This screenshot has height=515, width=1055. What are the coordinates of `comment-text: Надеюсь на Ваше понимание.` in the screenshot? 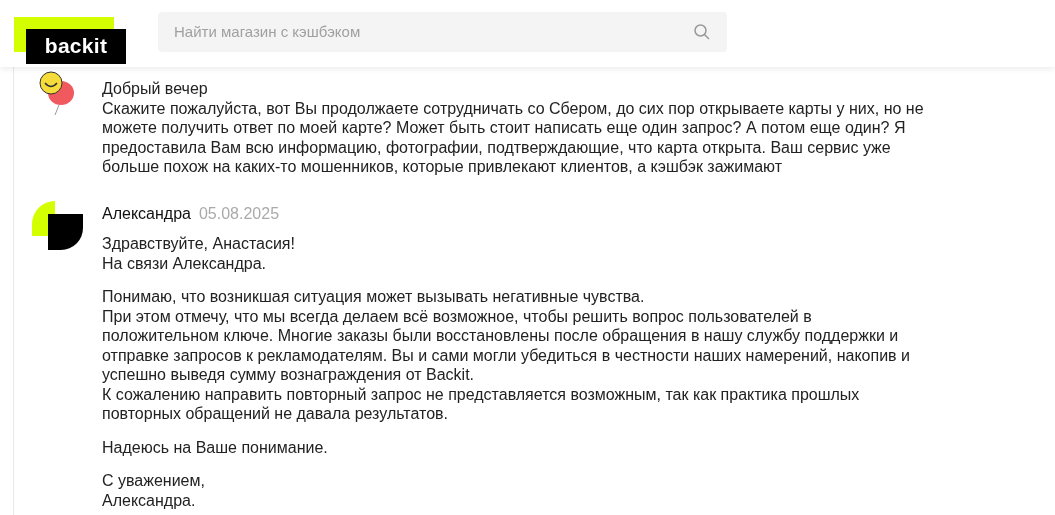 It's located at (215, 447).